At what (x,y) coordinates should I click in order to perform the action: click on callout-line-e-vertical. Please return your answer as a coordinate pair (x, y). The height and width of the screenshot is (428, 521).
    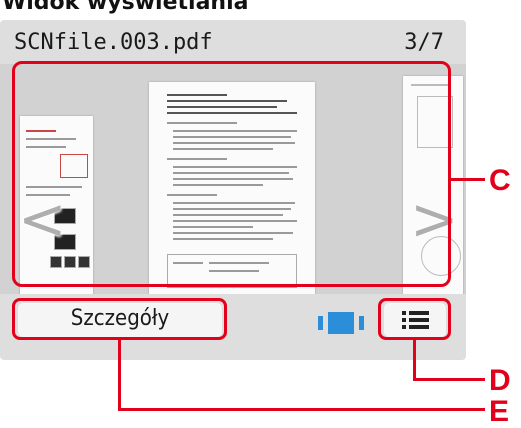
    Looking at the image, I should click on (119, 375).